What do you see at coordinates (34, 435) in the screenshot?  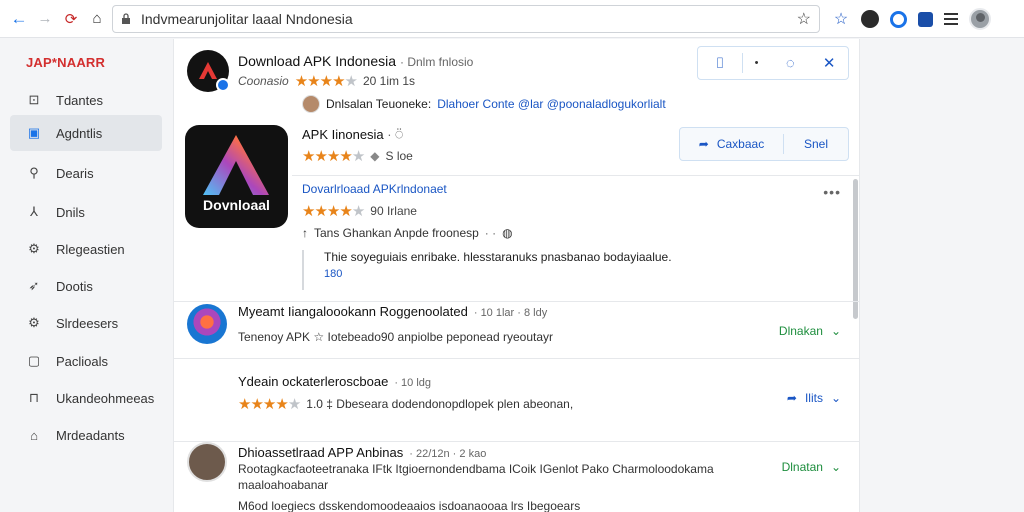 I see `shield-icon: ⌂` at bounding box center [34, 435].